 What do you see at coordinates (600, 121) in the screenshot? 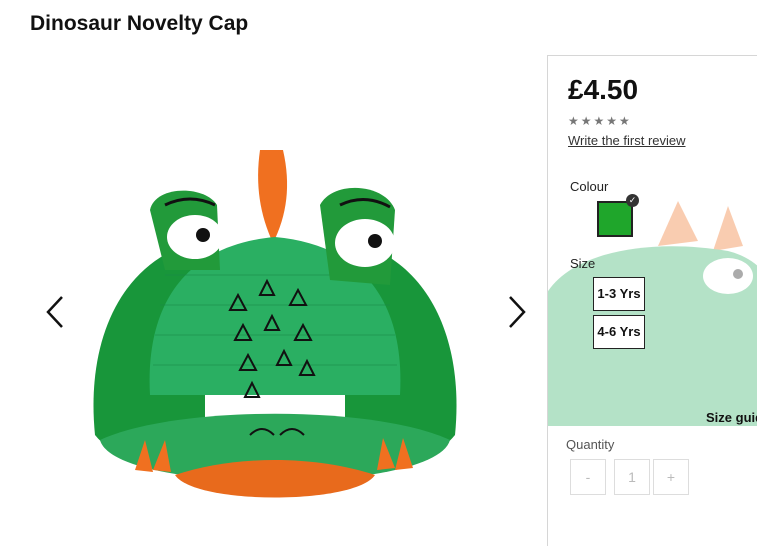
I see `rating-stars: ★★★★★` at bounding box center [600, 121].